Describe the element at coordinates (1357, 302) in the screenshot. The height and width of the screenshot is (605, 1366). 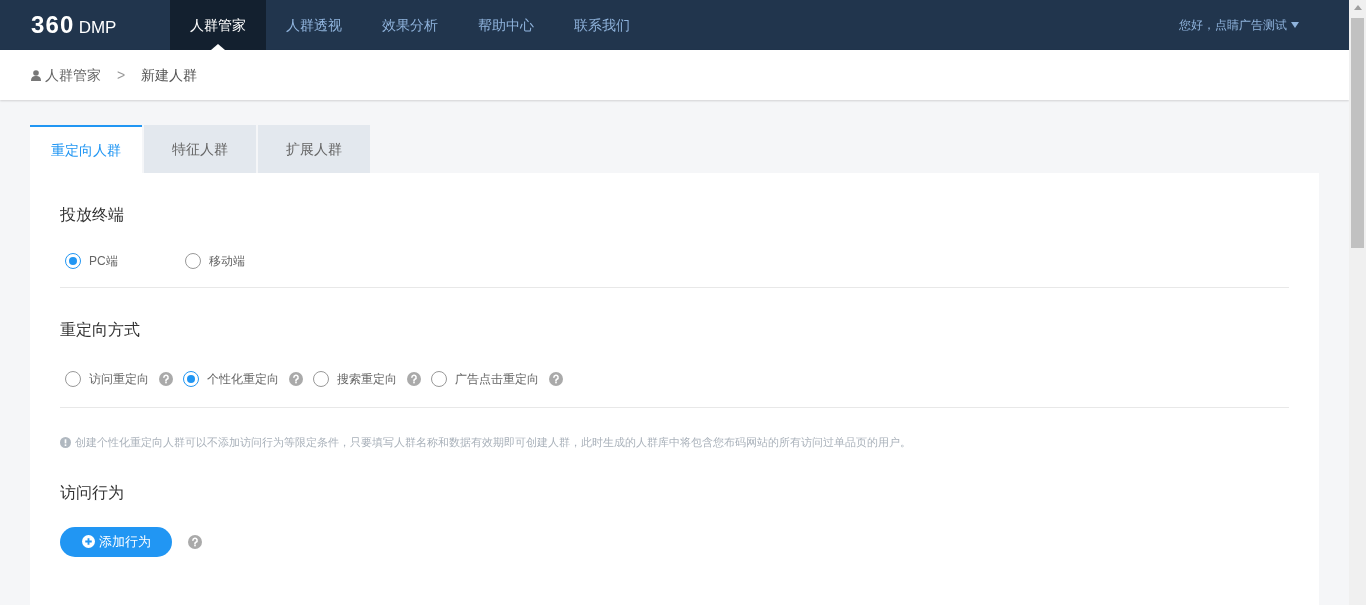
I see `scrollbar` at that location.